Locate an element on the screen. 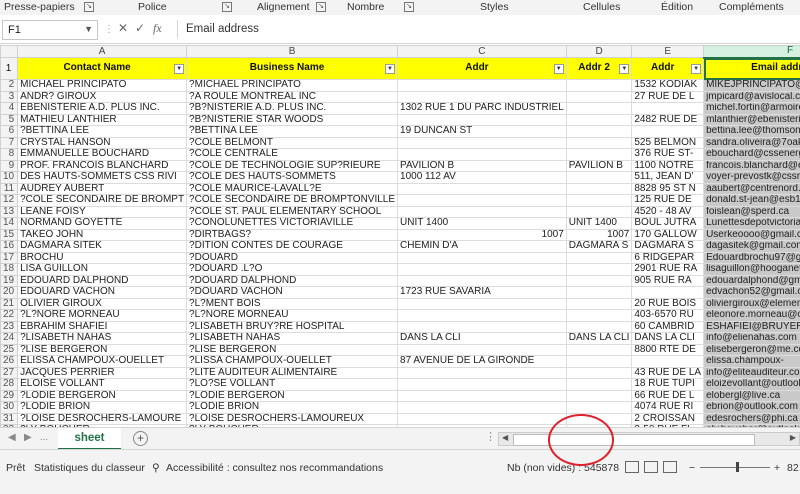 This screenshot has width=800, height=494. row-header: 22 is located at coordinates (9, 316).